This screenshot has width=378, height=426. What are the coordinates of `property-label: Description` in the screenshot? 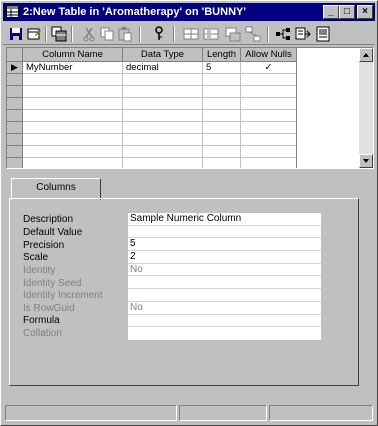 It's located at (48, 219).